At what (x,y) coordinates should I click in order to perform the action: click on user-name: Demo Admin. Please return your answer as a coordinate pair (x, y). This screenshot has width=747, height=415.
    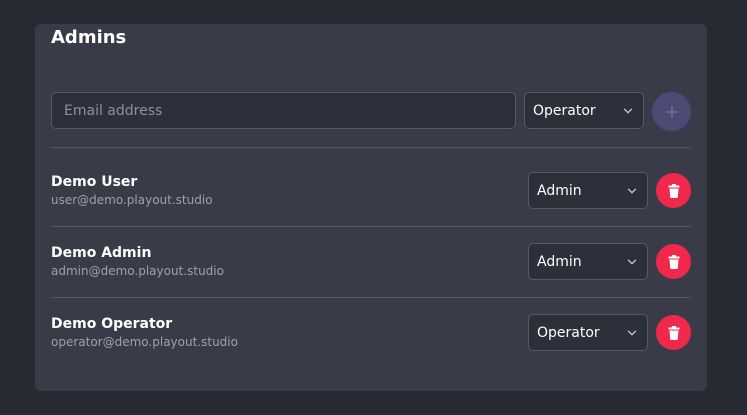
    Looking at the image, I should click on (101, 253).